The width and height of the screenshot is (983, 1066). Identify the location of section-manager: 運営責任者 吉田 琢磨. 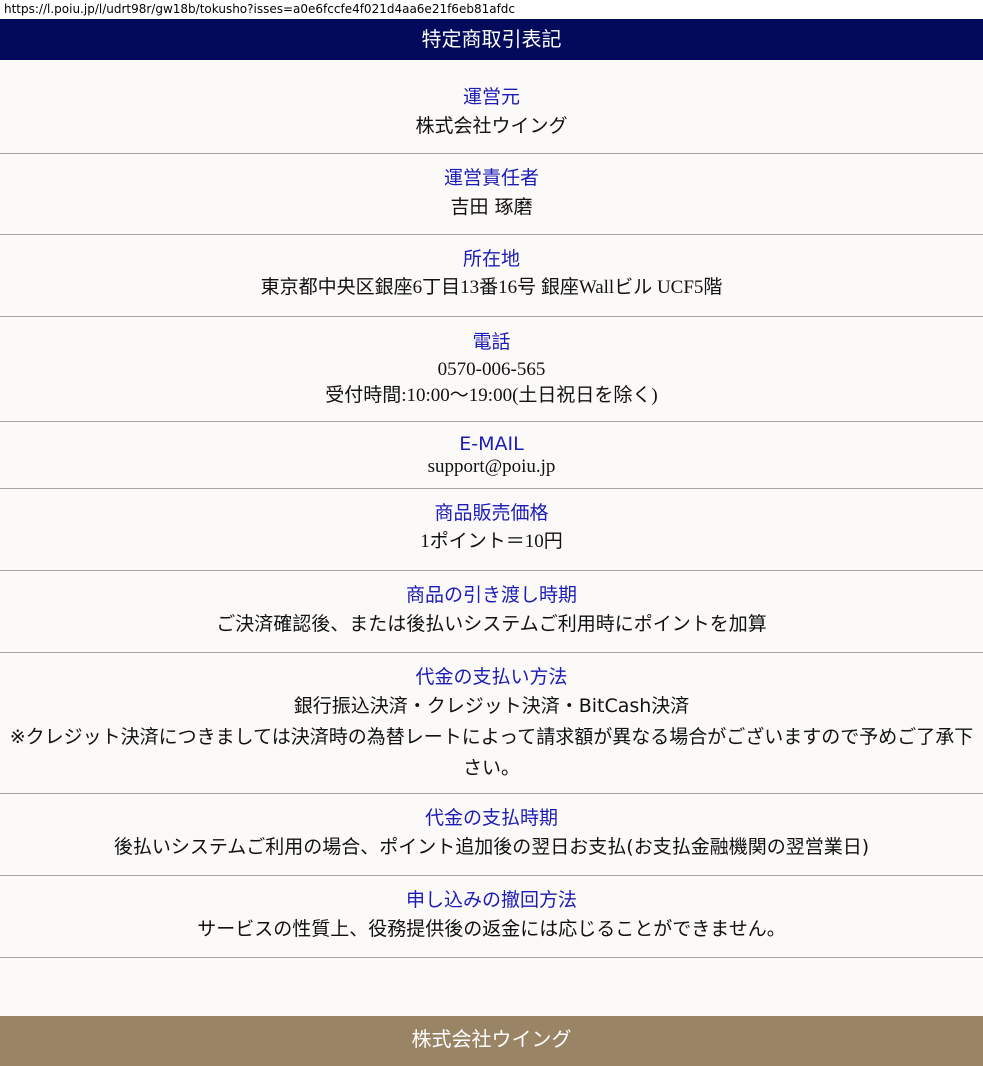
(491, 194).